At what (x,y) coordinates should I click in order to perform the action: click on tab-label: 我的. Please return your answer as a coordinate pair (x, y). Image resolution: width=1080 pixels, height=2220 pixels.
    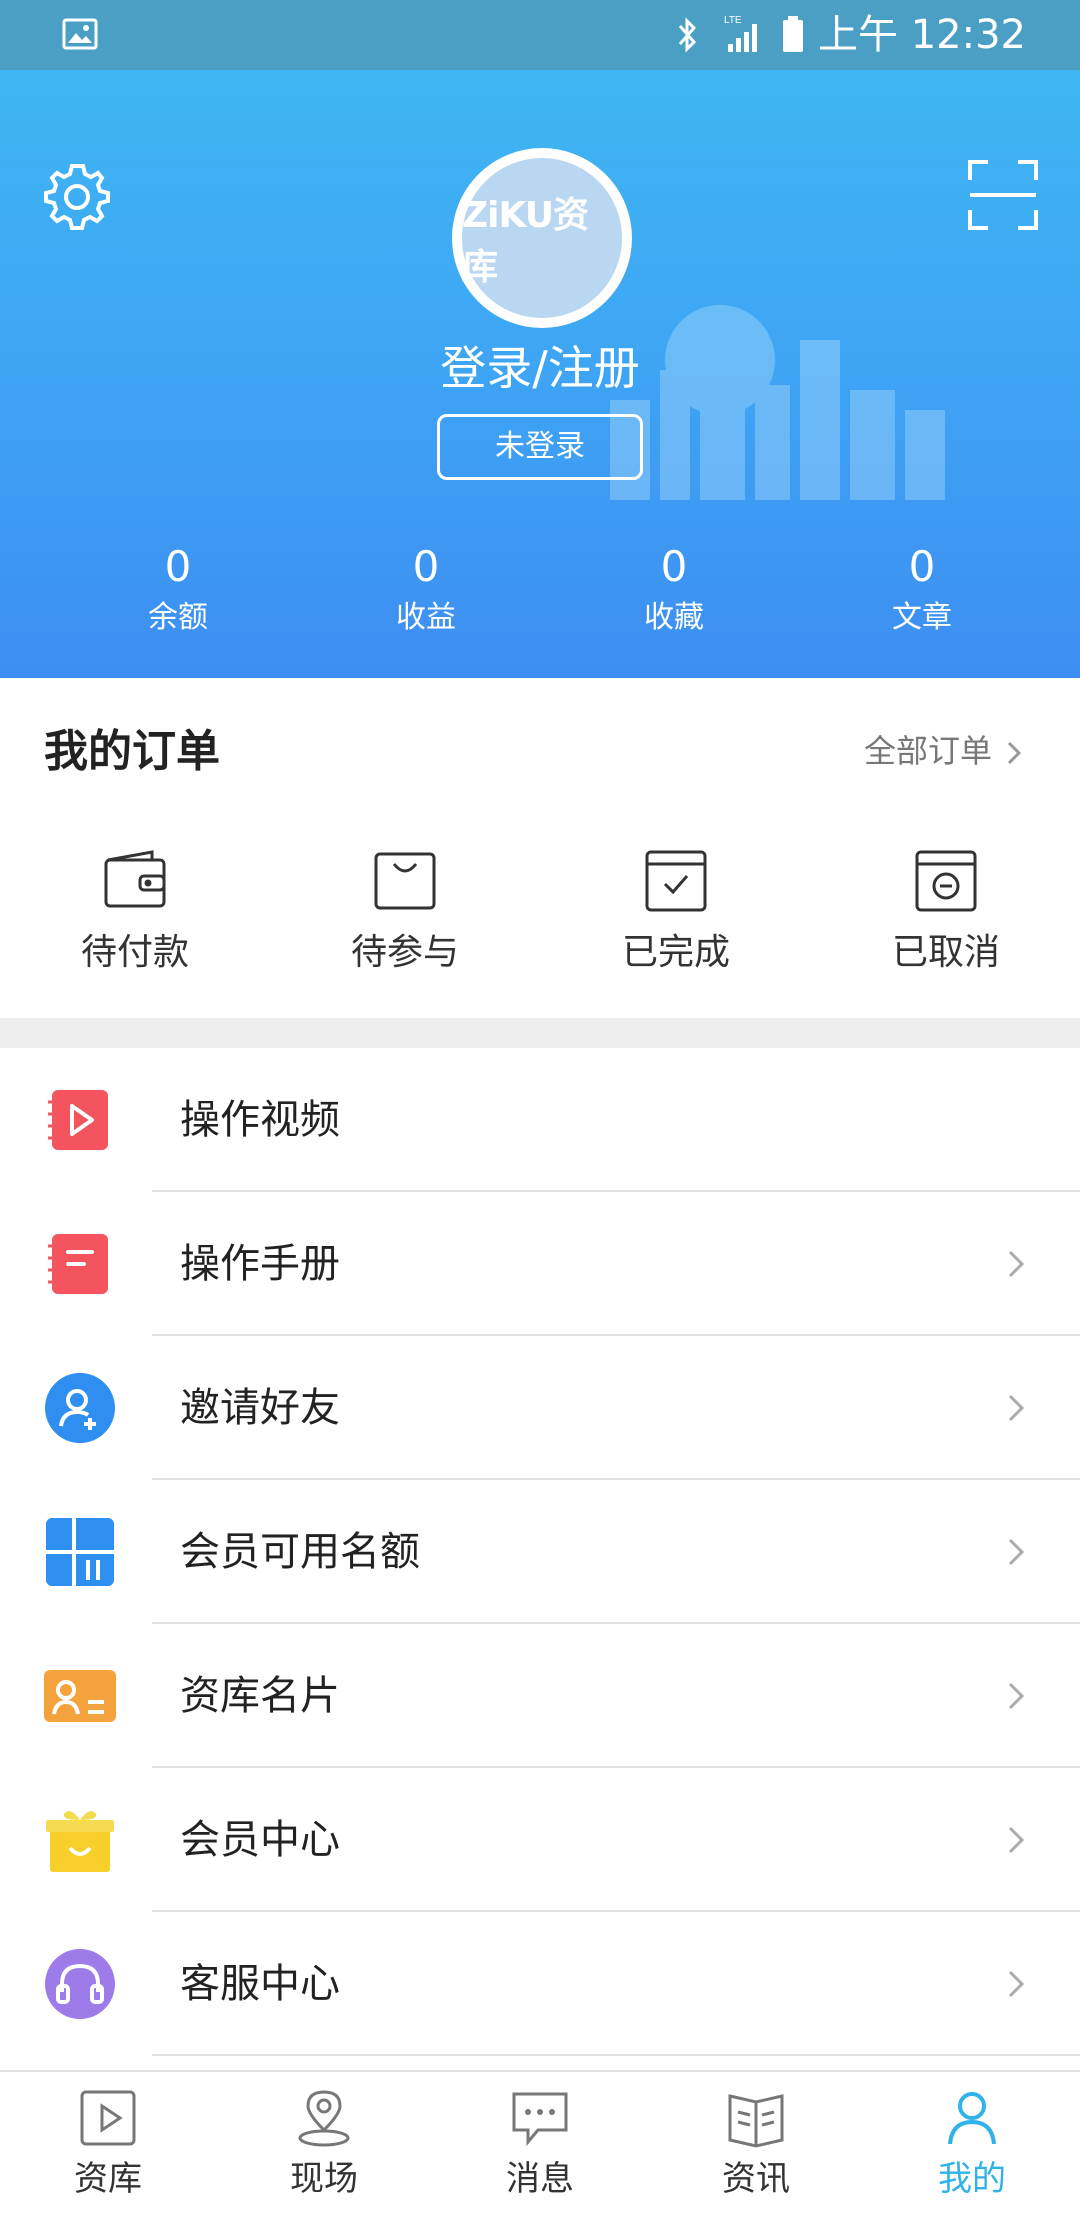
    Looking at the image, I should click on (972, 2179).